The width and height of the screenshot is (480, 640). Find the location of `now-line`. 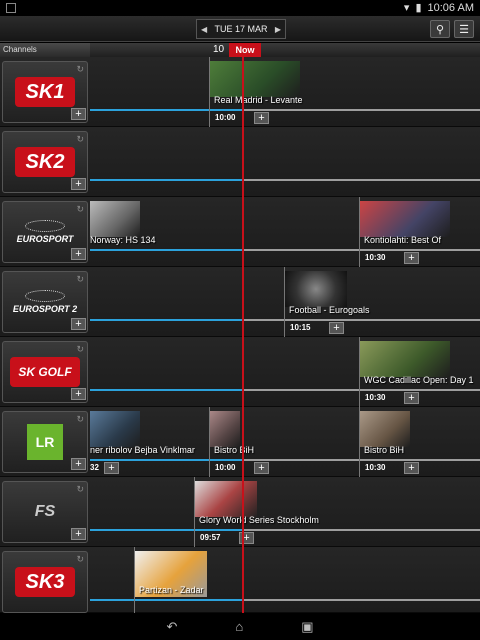

now-line is located at coordinates (243, 335).